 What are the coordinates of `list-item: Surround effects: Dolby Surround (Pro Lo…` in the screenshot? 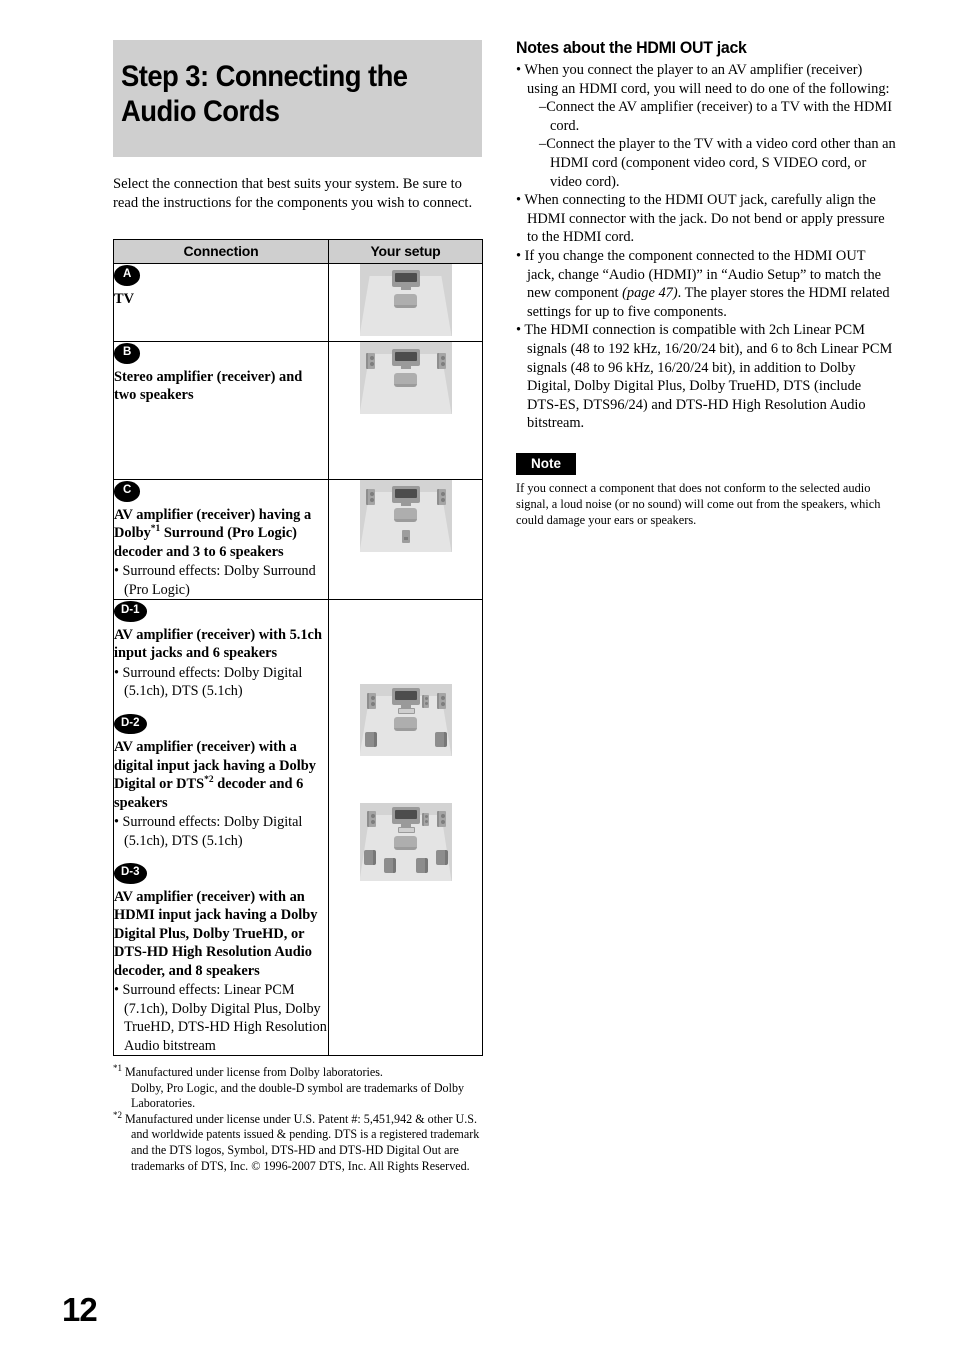 It's located at (221, 580).